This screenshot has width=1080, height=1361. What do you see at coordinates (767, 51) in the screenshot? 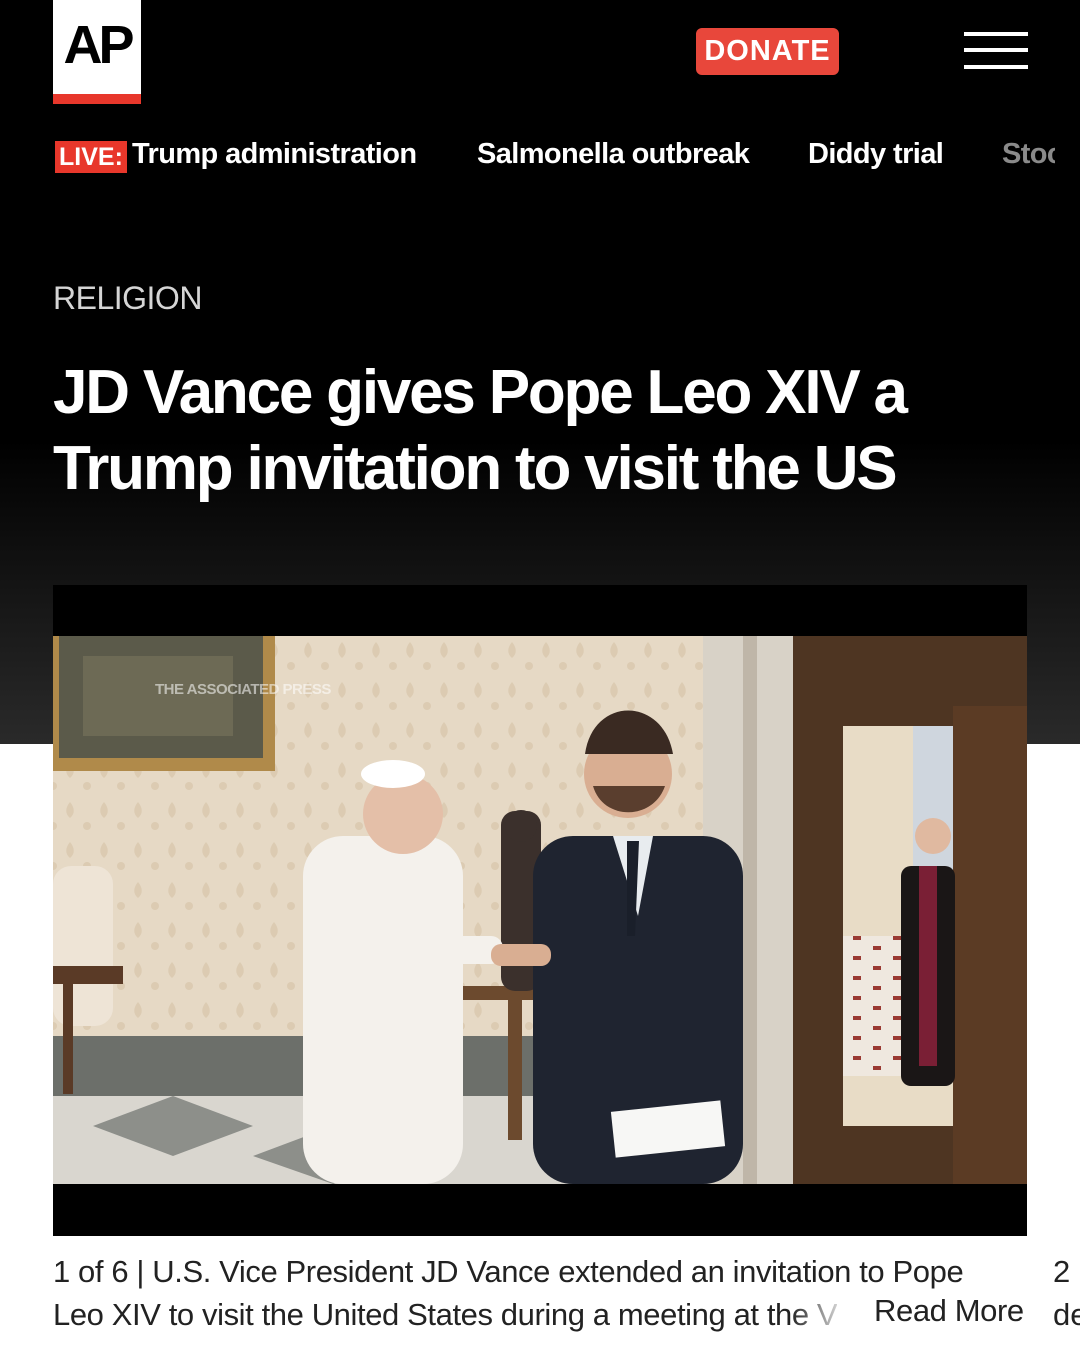
I see `donate-button: DONATE` at bounding box center [767, 51].